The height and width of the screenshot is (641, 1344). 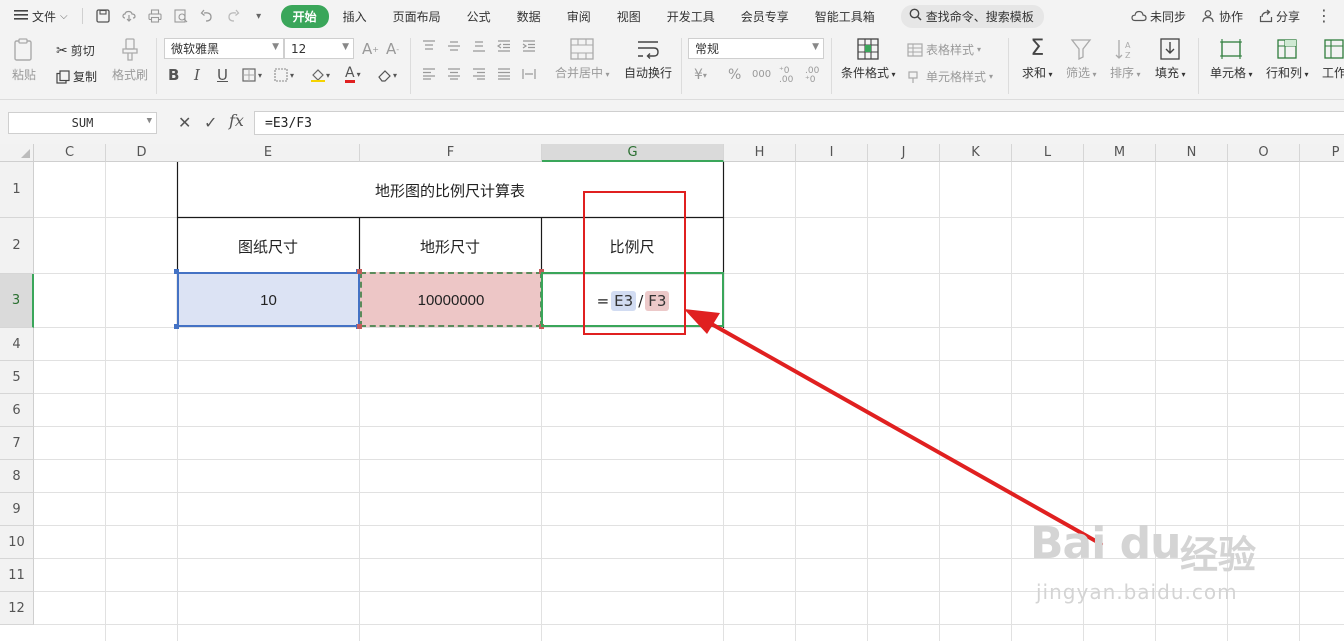 I want to click on baidu-url: jingyan.baidu.com, so click(x=1137, y=592).